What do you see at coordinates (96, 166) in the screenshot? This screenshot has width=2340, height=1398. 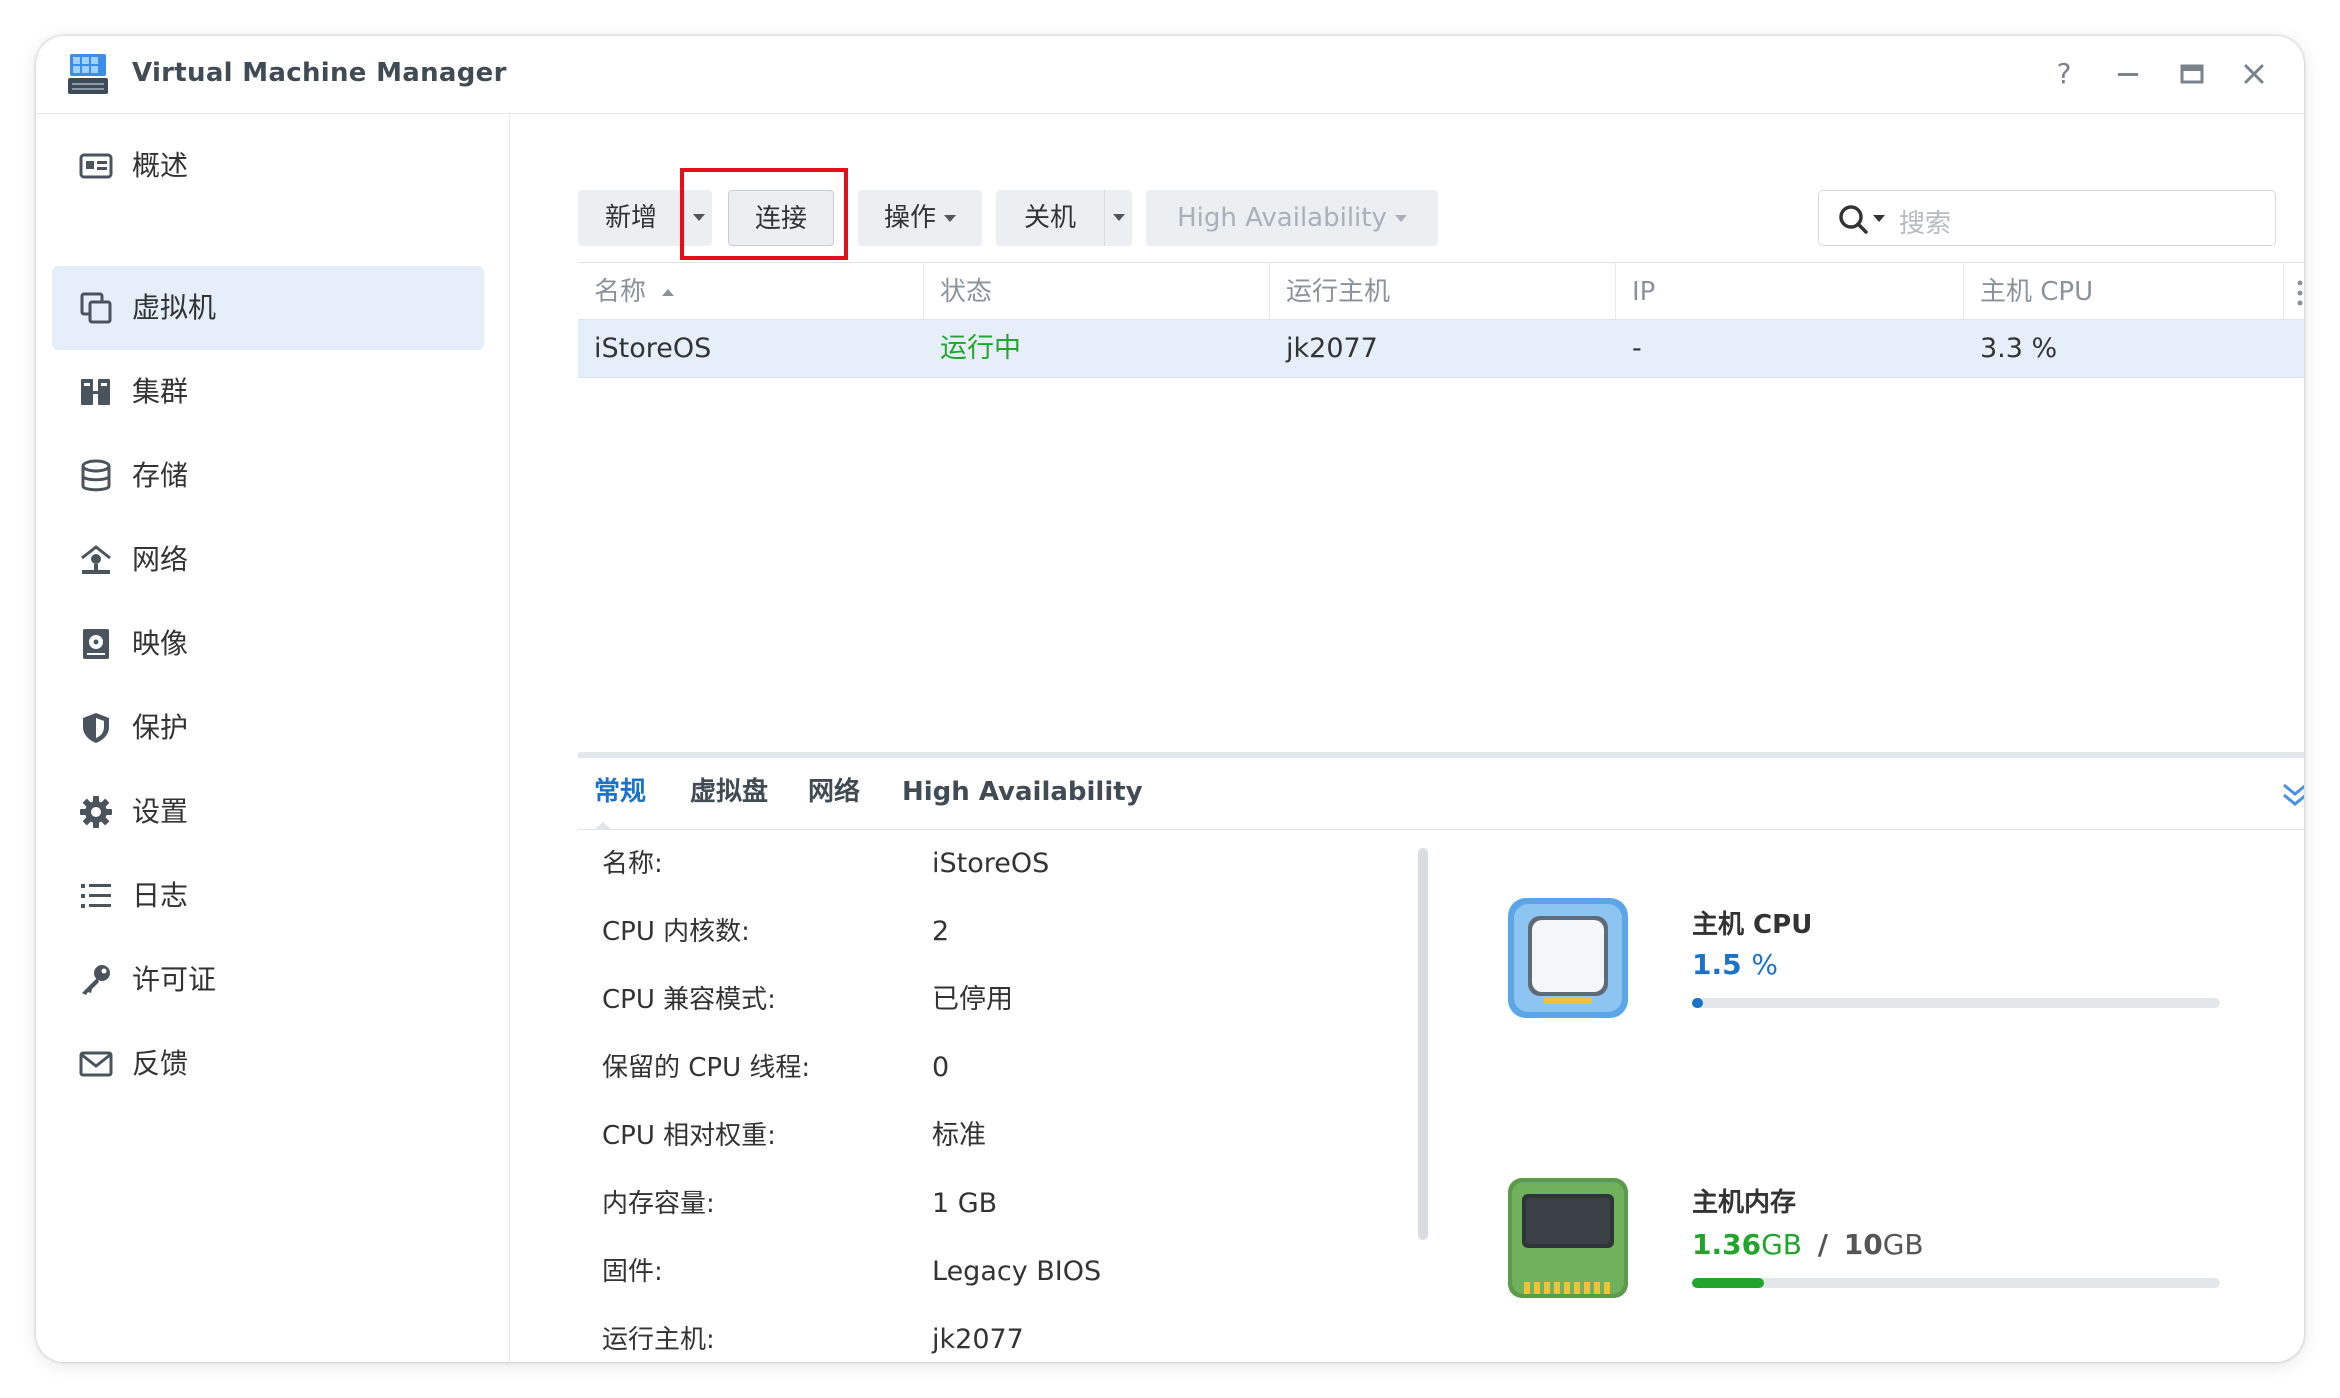 I see `overview-icon` at bounding box center [96, 166].